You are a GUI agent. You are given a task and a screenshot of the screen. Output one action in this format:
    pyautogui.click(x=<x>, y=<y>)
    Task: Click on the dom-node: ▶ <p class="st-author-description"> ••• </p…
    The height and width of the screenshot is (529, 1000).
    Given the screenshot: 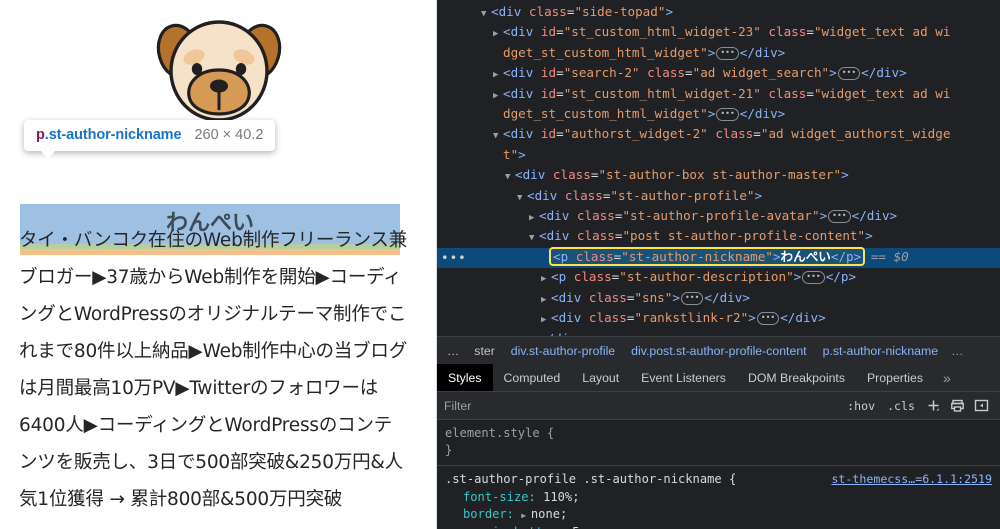 What is the action you would take?
    pyautogui.click(x=718, y=278)
    